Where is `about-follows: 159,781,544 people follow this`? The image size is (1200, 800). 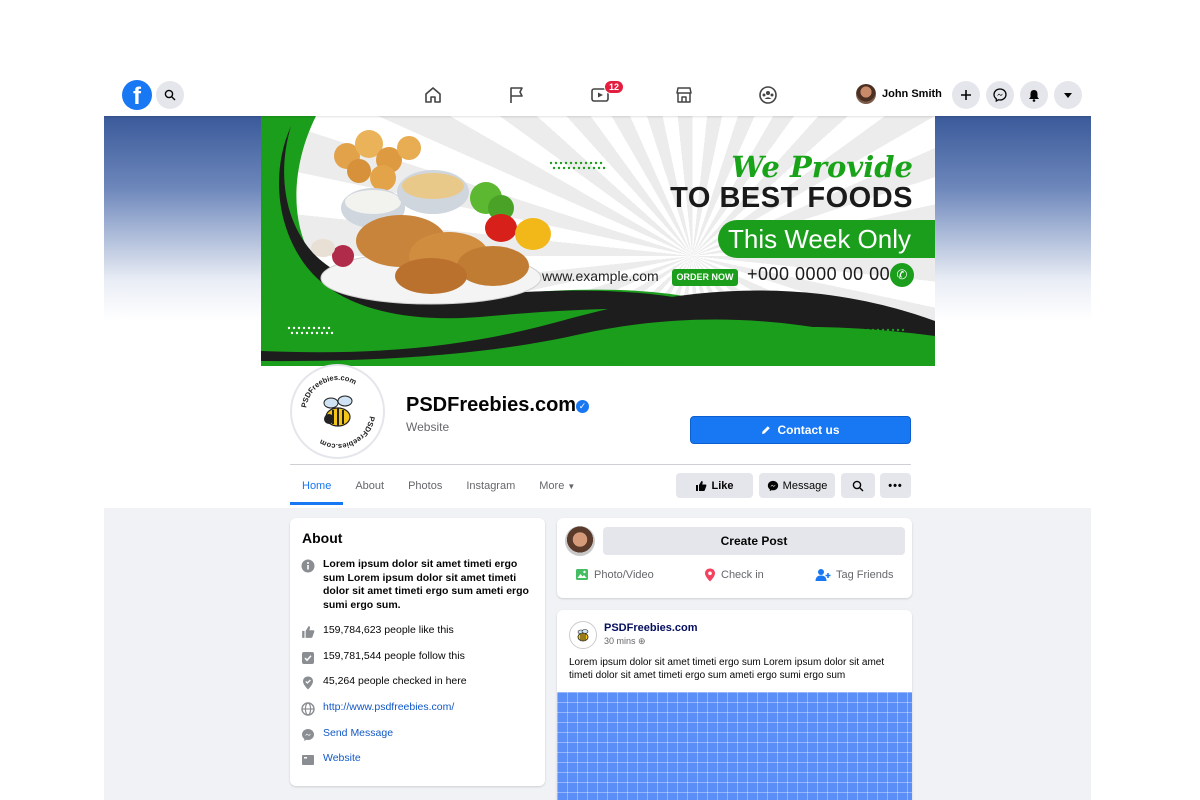 about-follows: 159,781,544 people follow this is located at coordinates (394, 656).